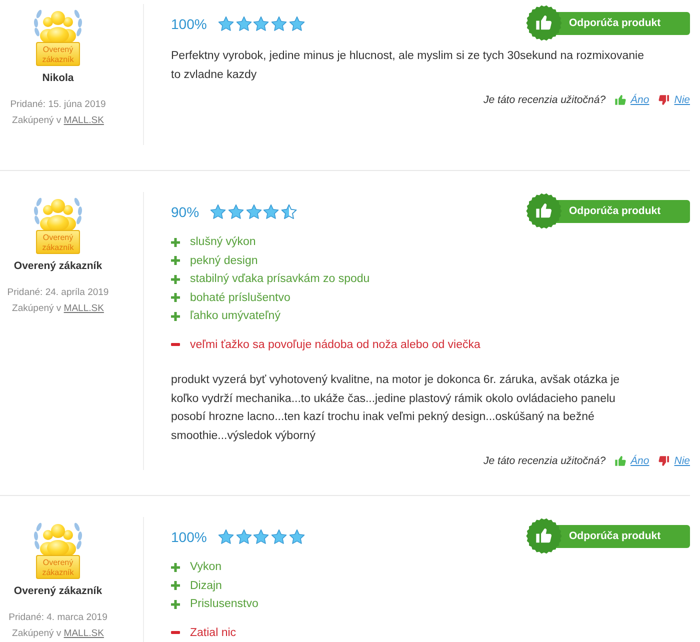  What do you see at coordinates (240, 298) in the screenshot?
I see `pro-text: bohaté príslušentvo` at bounding box center [240, 298].